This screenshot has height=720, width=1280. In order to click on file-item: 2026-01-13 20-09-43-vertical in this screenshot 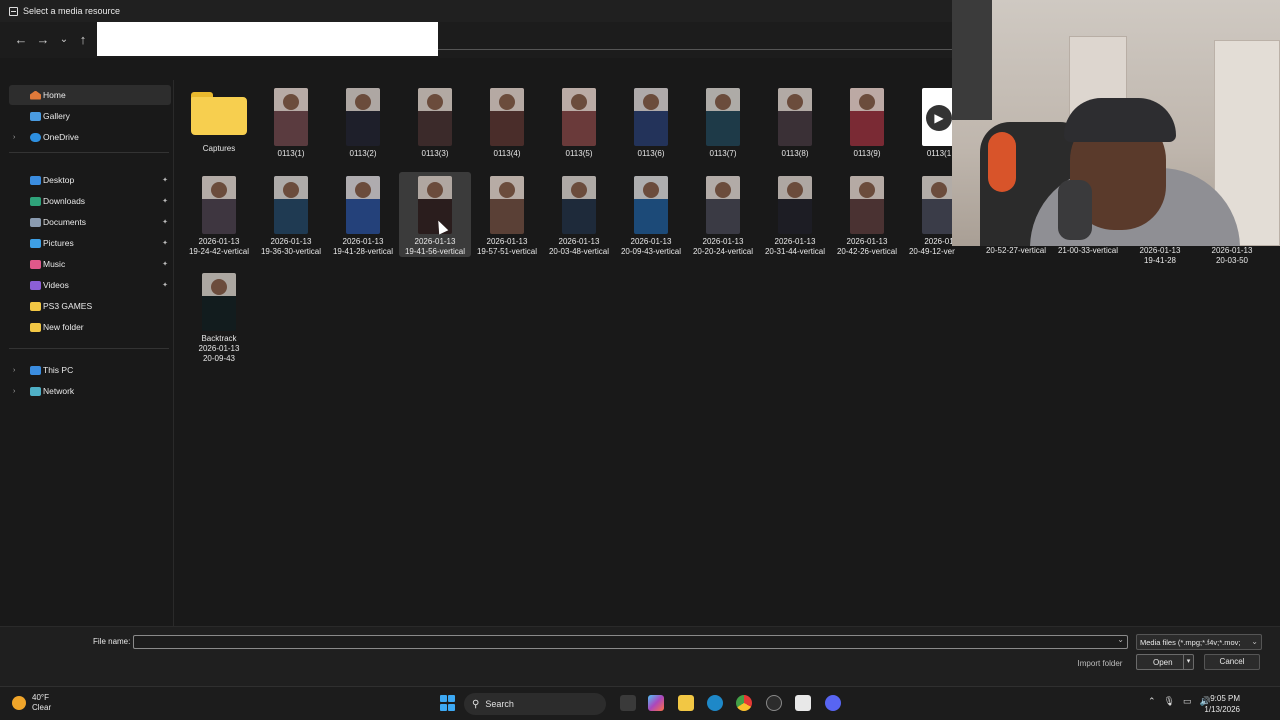, I will do `click(651, 214)`.